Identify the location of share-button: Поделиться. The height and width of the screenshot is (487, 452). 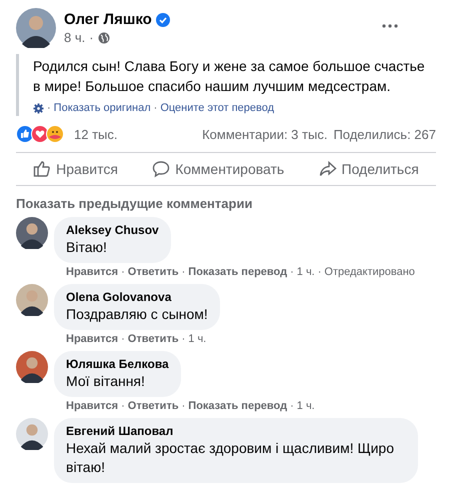
(368, 169).